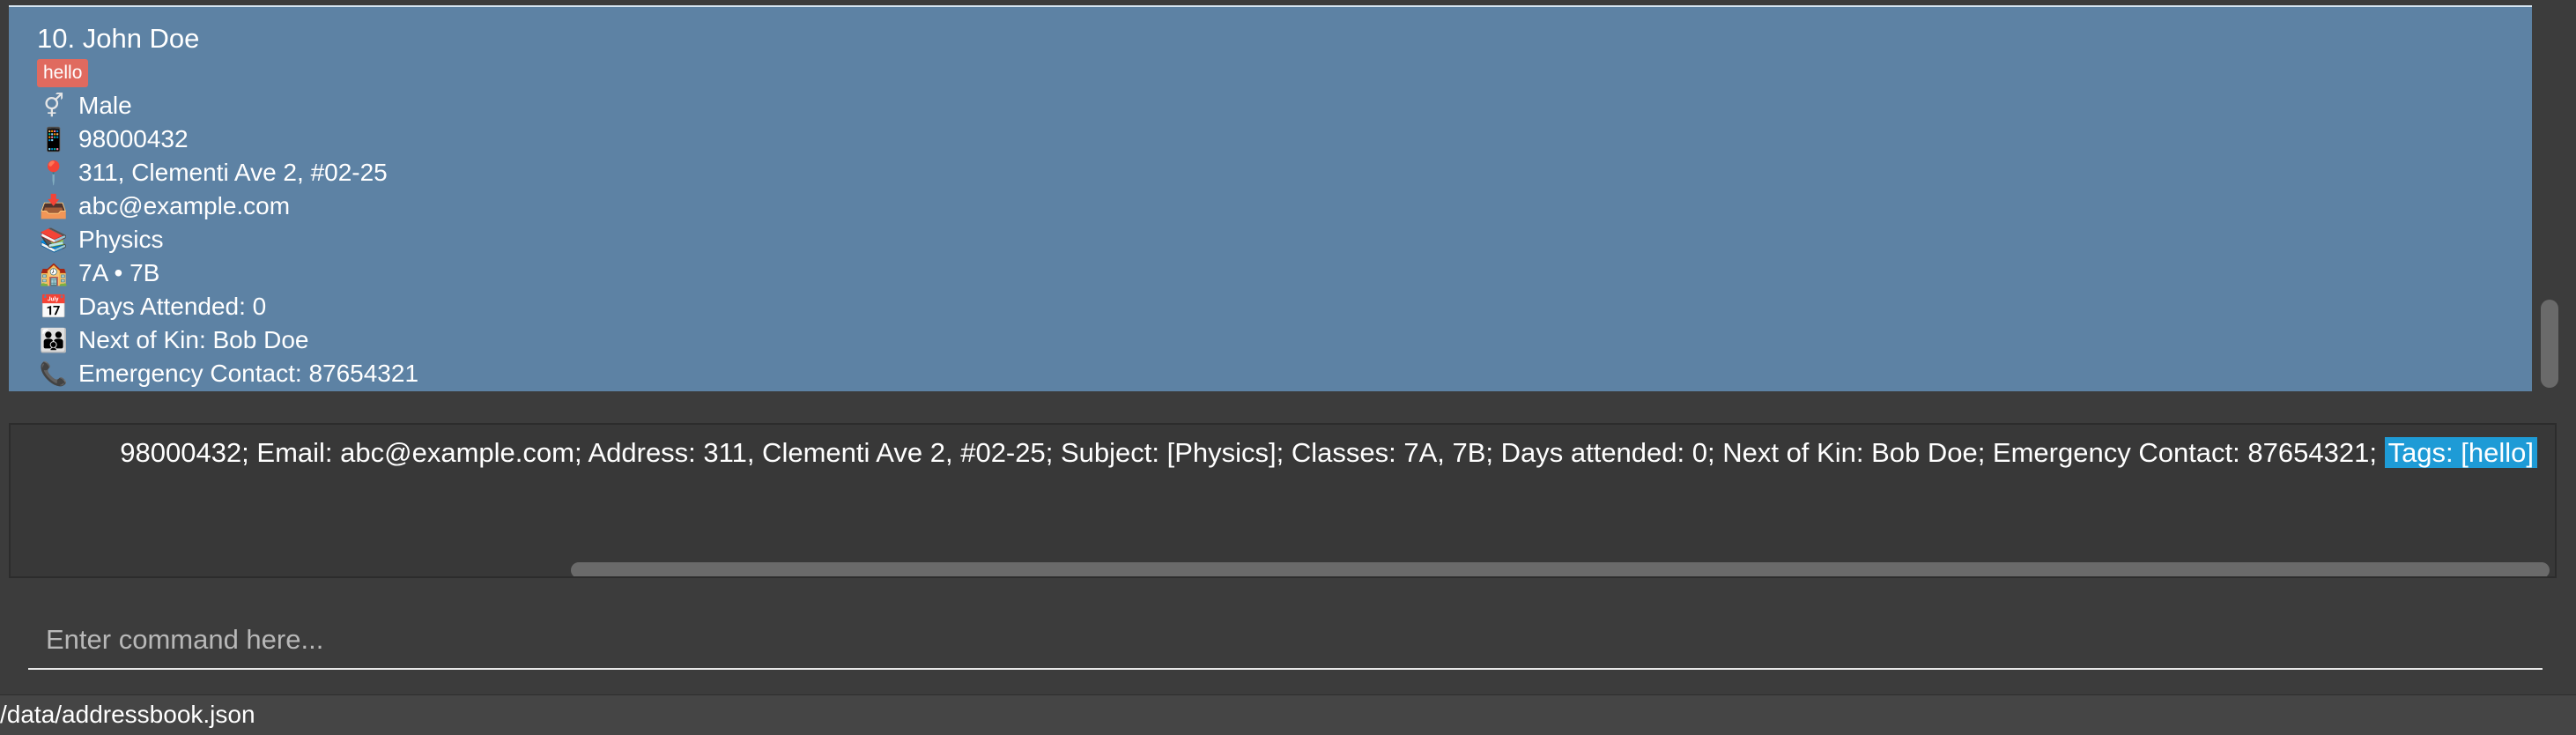 The height and width of the screenshot is (735, 2576). What do you see at coordinates (105, 105) in the screenshot?
I see `detail-value: Male` at bounding box center [105, 105].